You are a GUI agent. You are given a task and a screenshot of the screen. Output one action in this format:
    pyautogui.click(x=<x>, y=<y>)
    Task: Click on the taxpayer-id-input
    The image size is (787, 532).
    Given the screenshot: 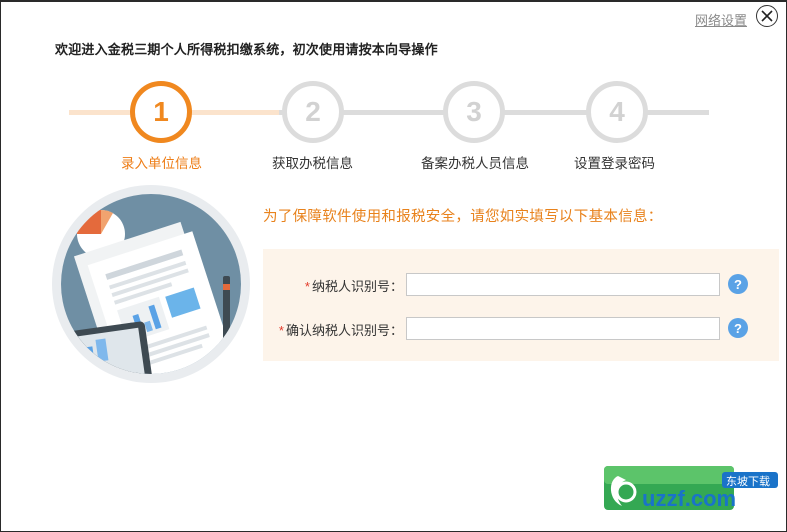 What is the action you would take?
    pyautogui.click(x=563, y=284)
    